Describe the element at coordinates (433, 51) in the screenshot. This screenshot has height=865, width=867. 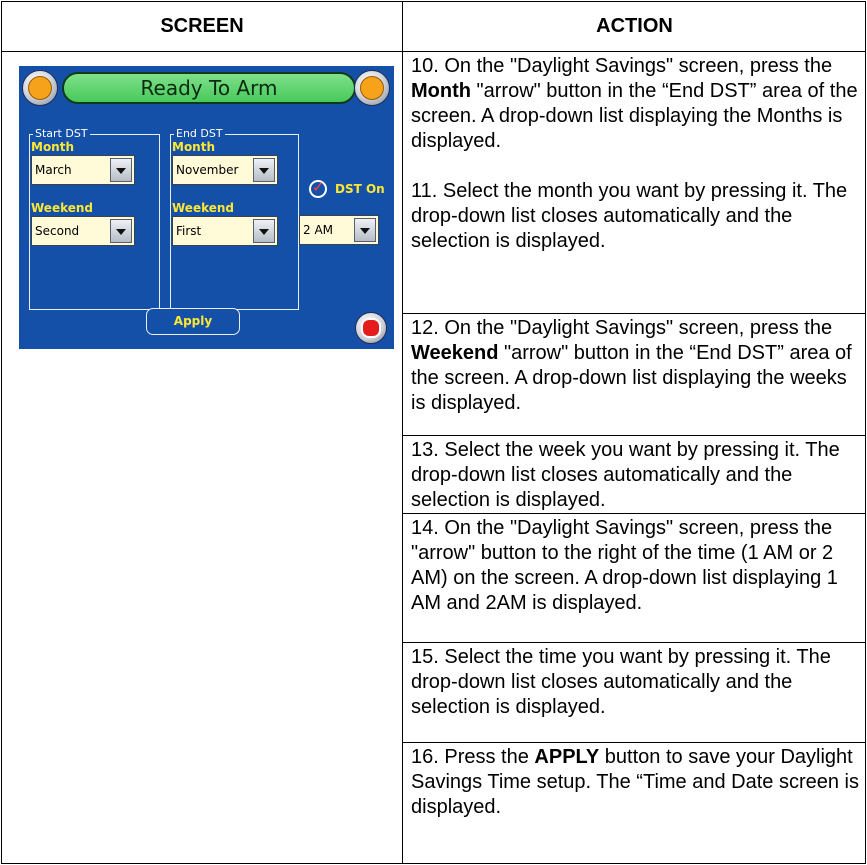
I see `header-divider` at that location.